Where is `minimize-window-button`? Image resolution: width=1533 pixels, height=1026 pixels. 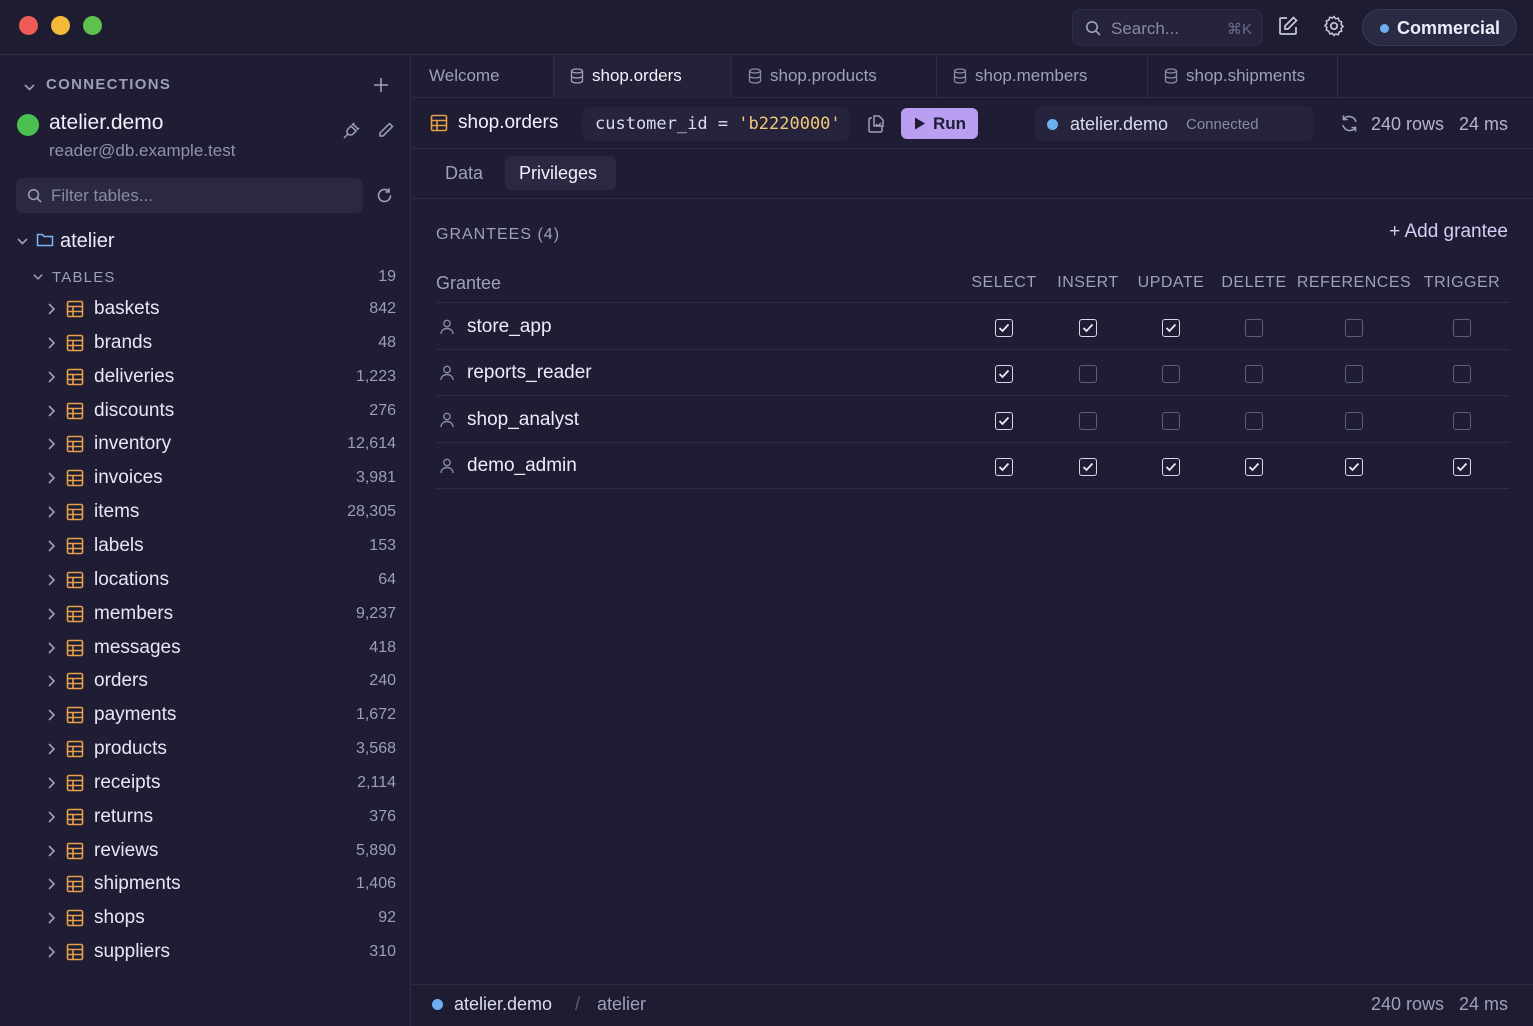 minimize-window-button is located at coordinates (60, 25).